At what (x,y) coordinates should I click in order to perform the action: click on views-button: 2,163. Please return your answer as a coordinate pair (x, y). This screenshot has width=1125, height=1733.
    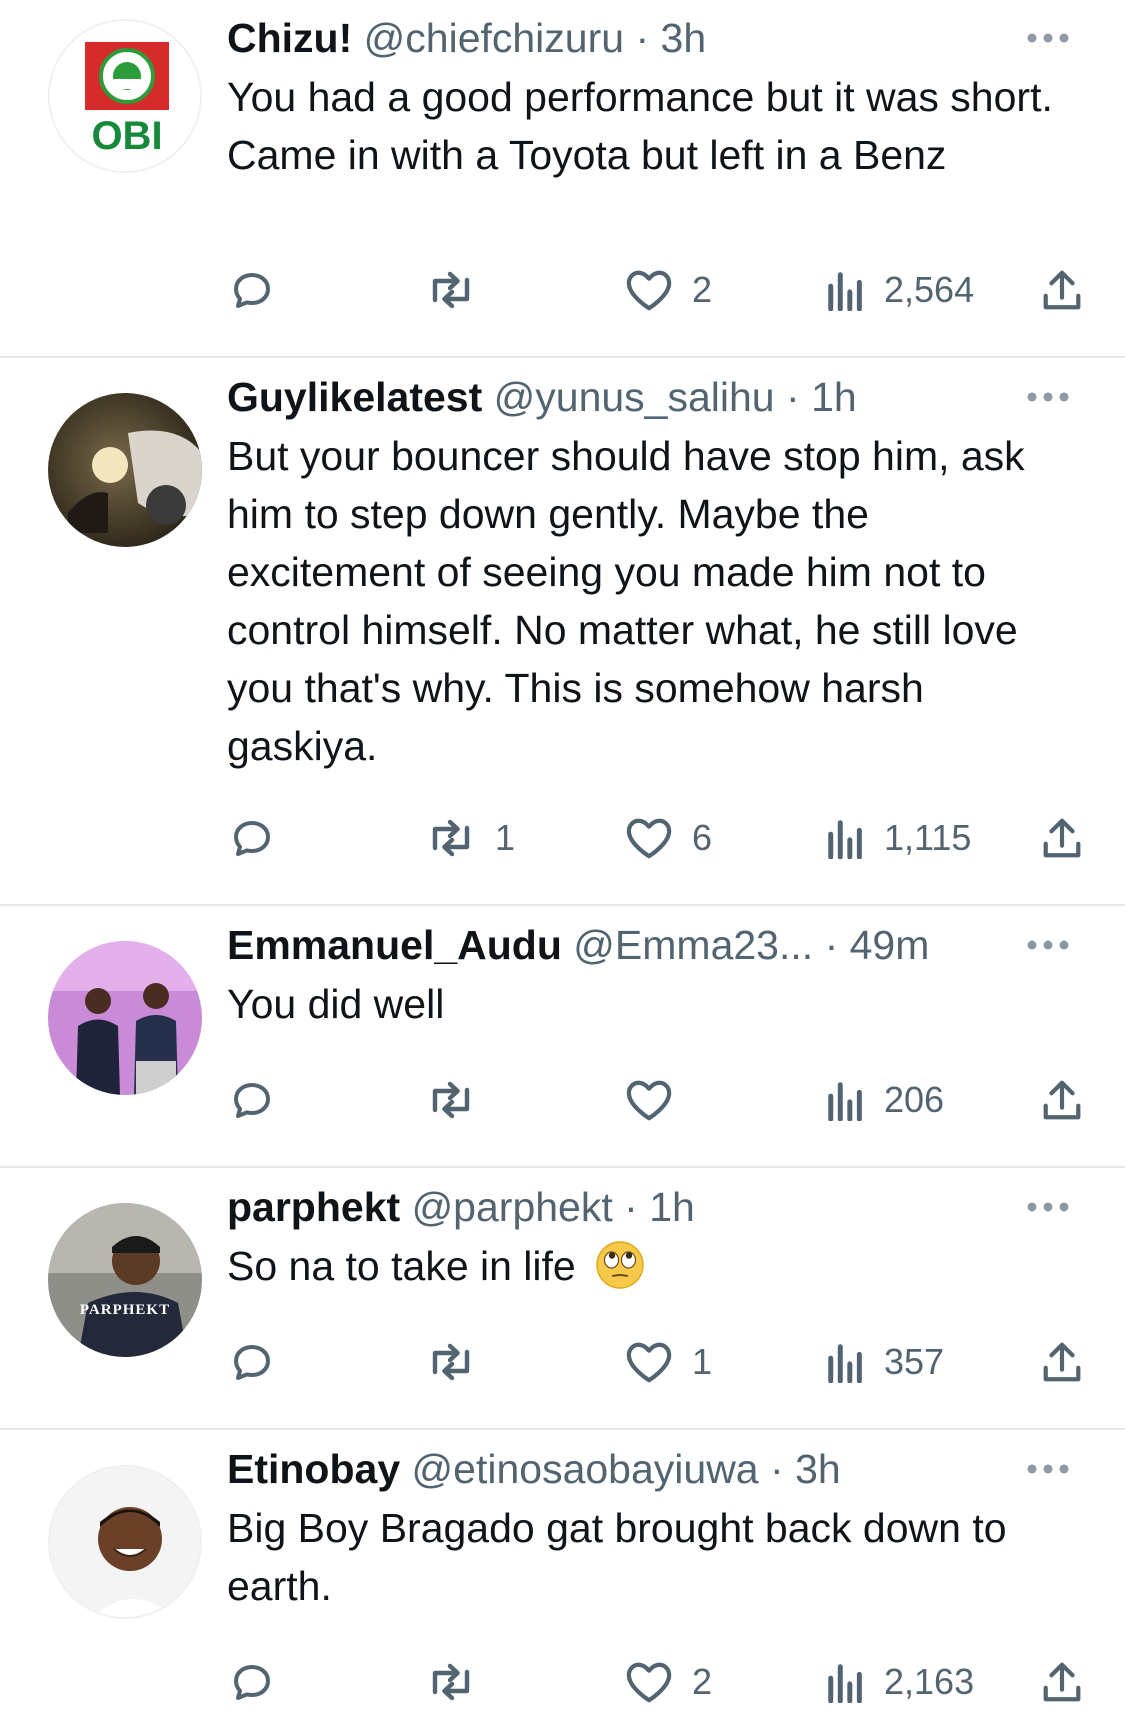
    Looking at the image, I should click on (900, 1682).